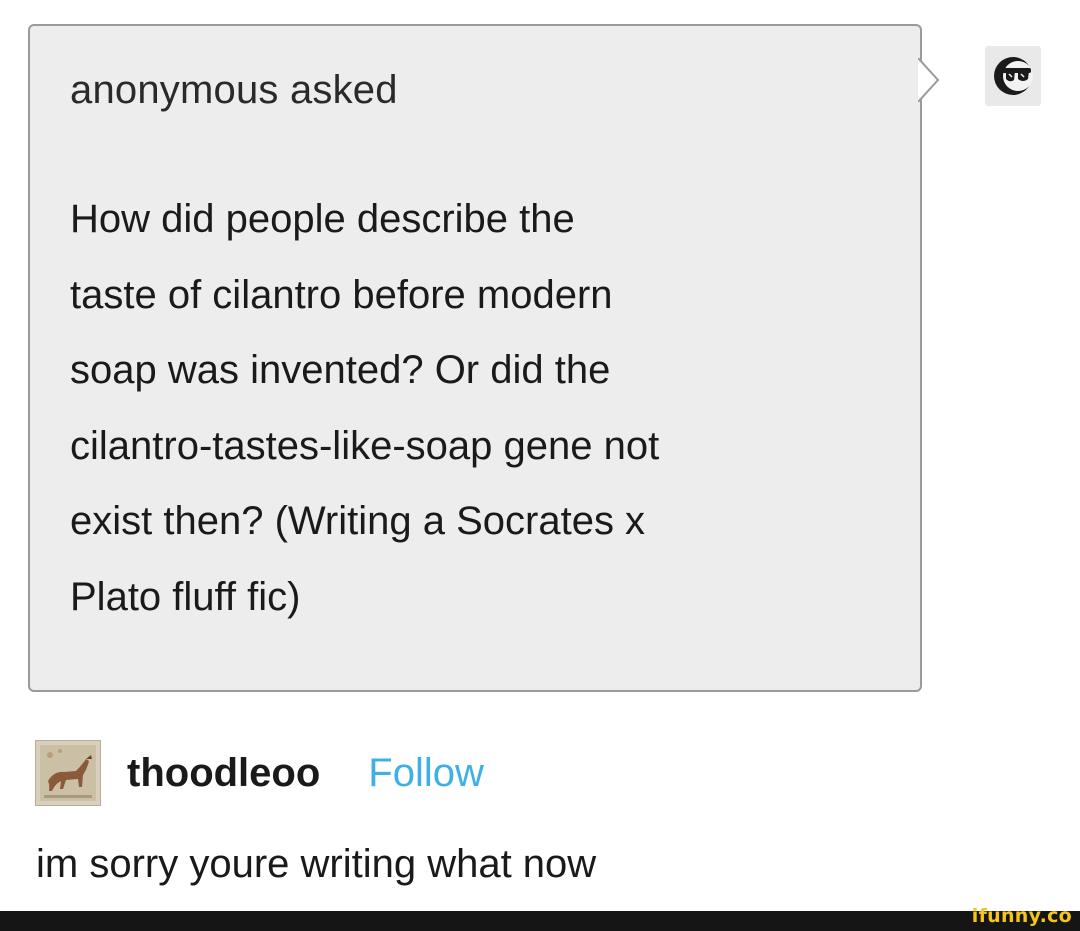  What do you see at coordinates (223, 773) in the screenshot?
I see `blog-name: thoodleoo` at bounding box center [223, 773].